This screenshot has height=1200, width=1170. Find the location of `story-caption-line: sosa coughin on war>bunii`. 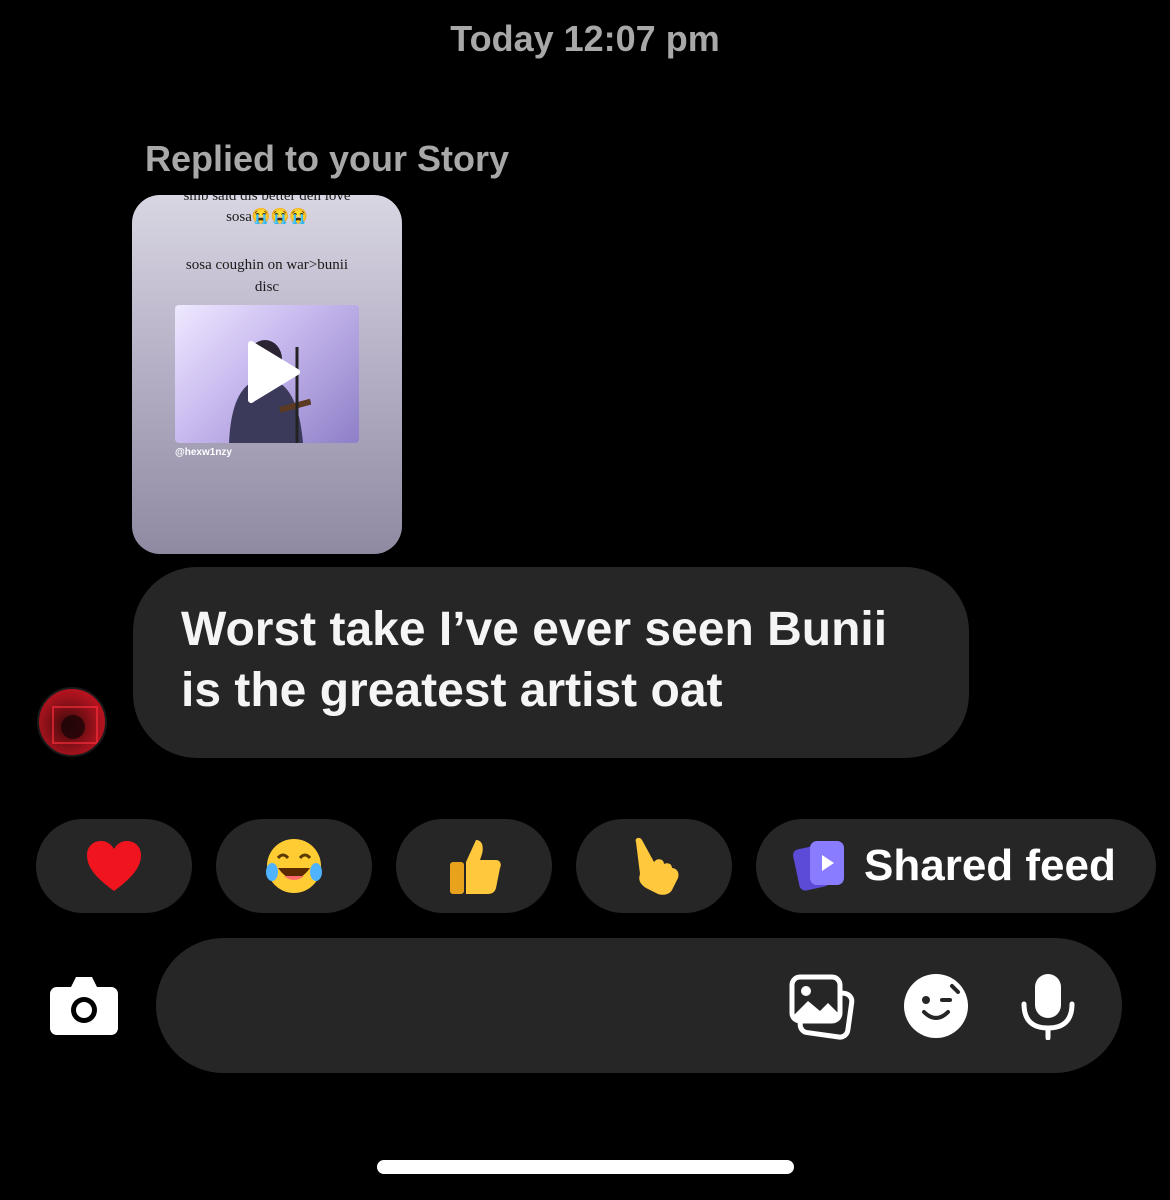

story-caption-line: sosa coughin on war>bunii is located at coordinates (267, 265).